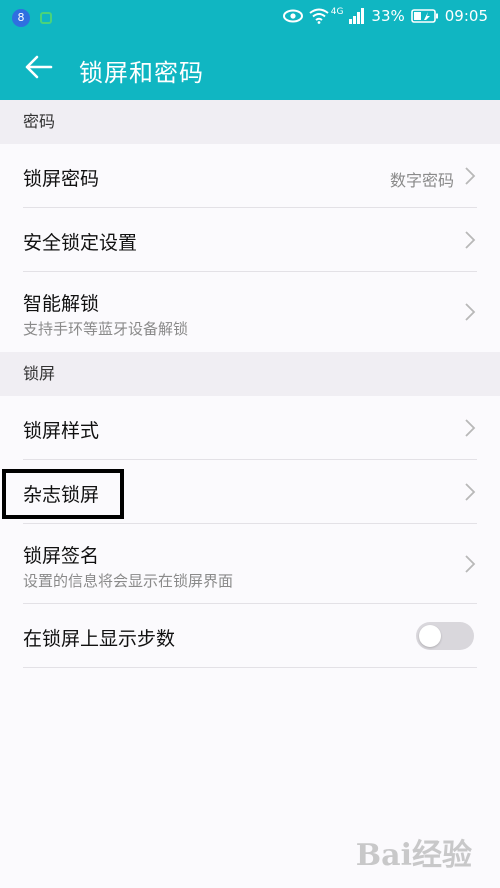 Image resolution: width=500 pixels, height=888 pixels. What do you see at coordinates (39, 67) in the screenshot?
I see `back-arrow-icon` at bounding box center [39, 67].